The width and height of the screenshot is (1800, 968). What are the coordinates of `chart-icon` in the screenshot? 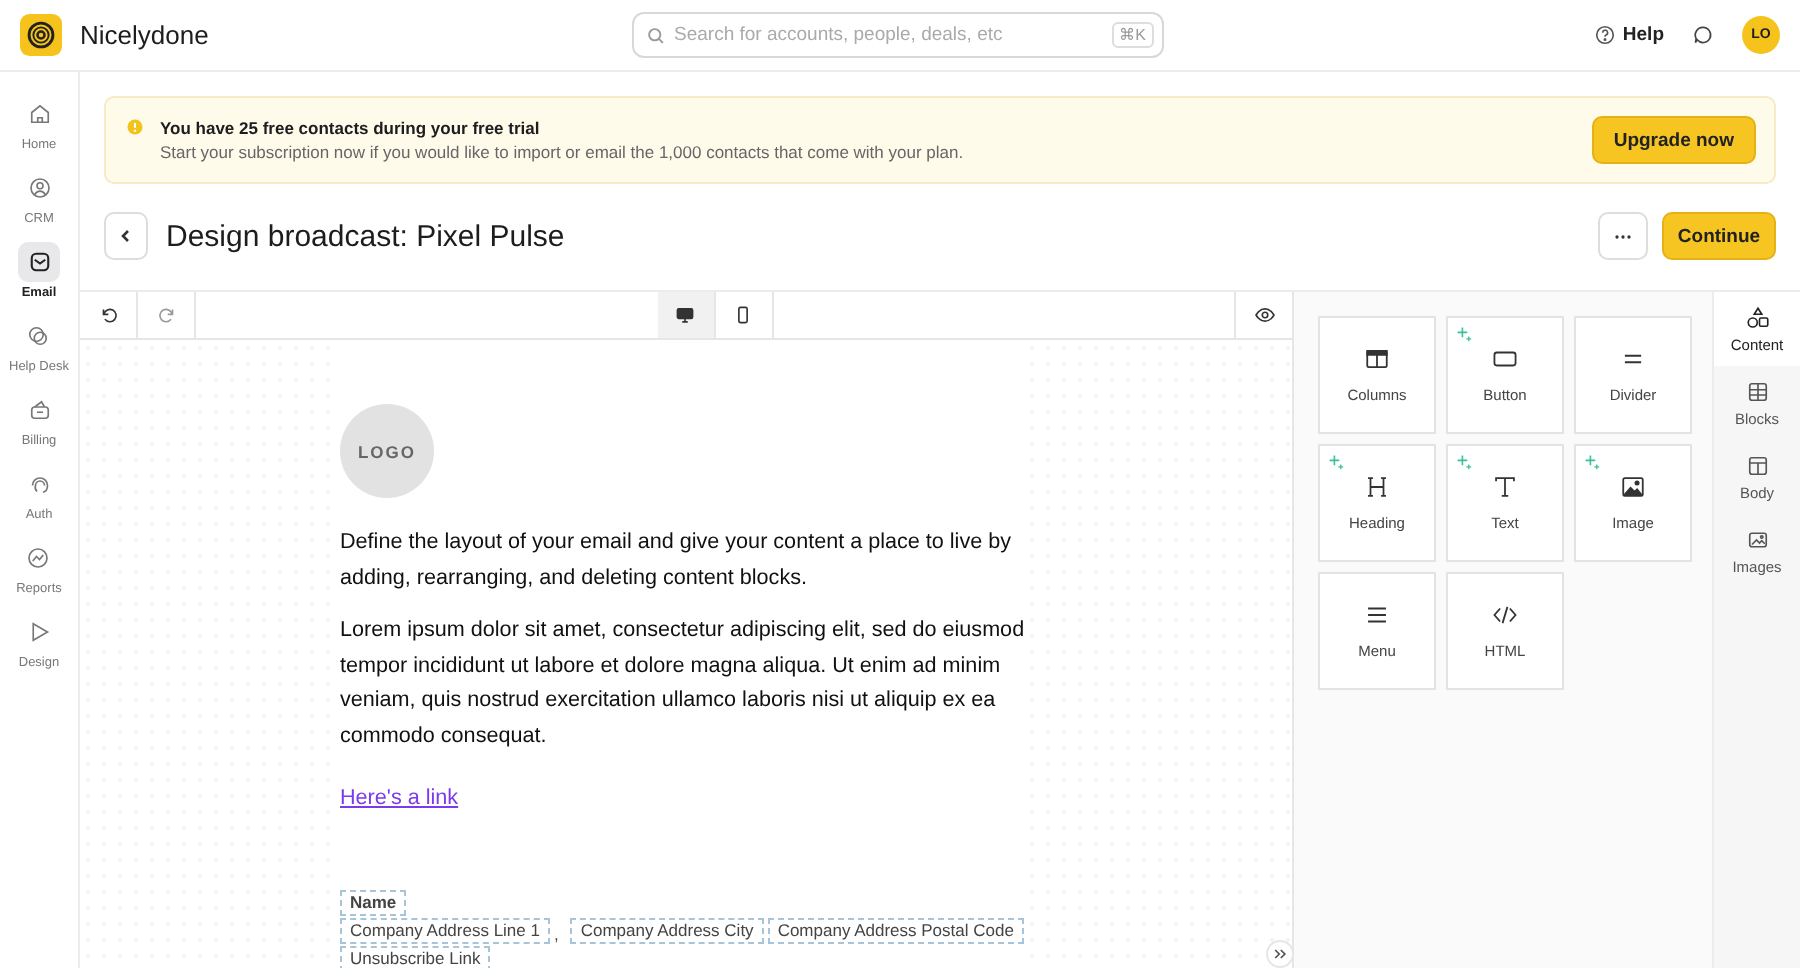 It's located at (38, 558).